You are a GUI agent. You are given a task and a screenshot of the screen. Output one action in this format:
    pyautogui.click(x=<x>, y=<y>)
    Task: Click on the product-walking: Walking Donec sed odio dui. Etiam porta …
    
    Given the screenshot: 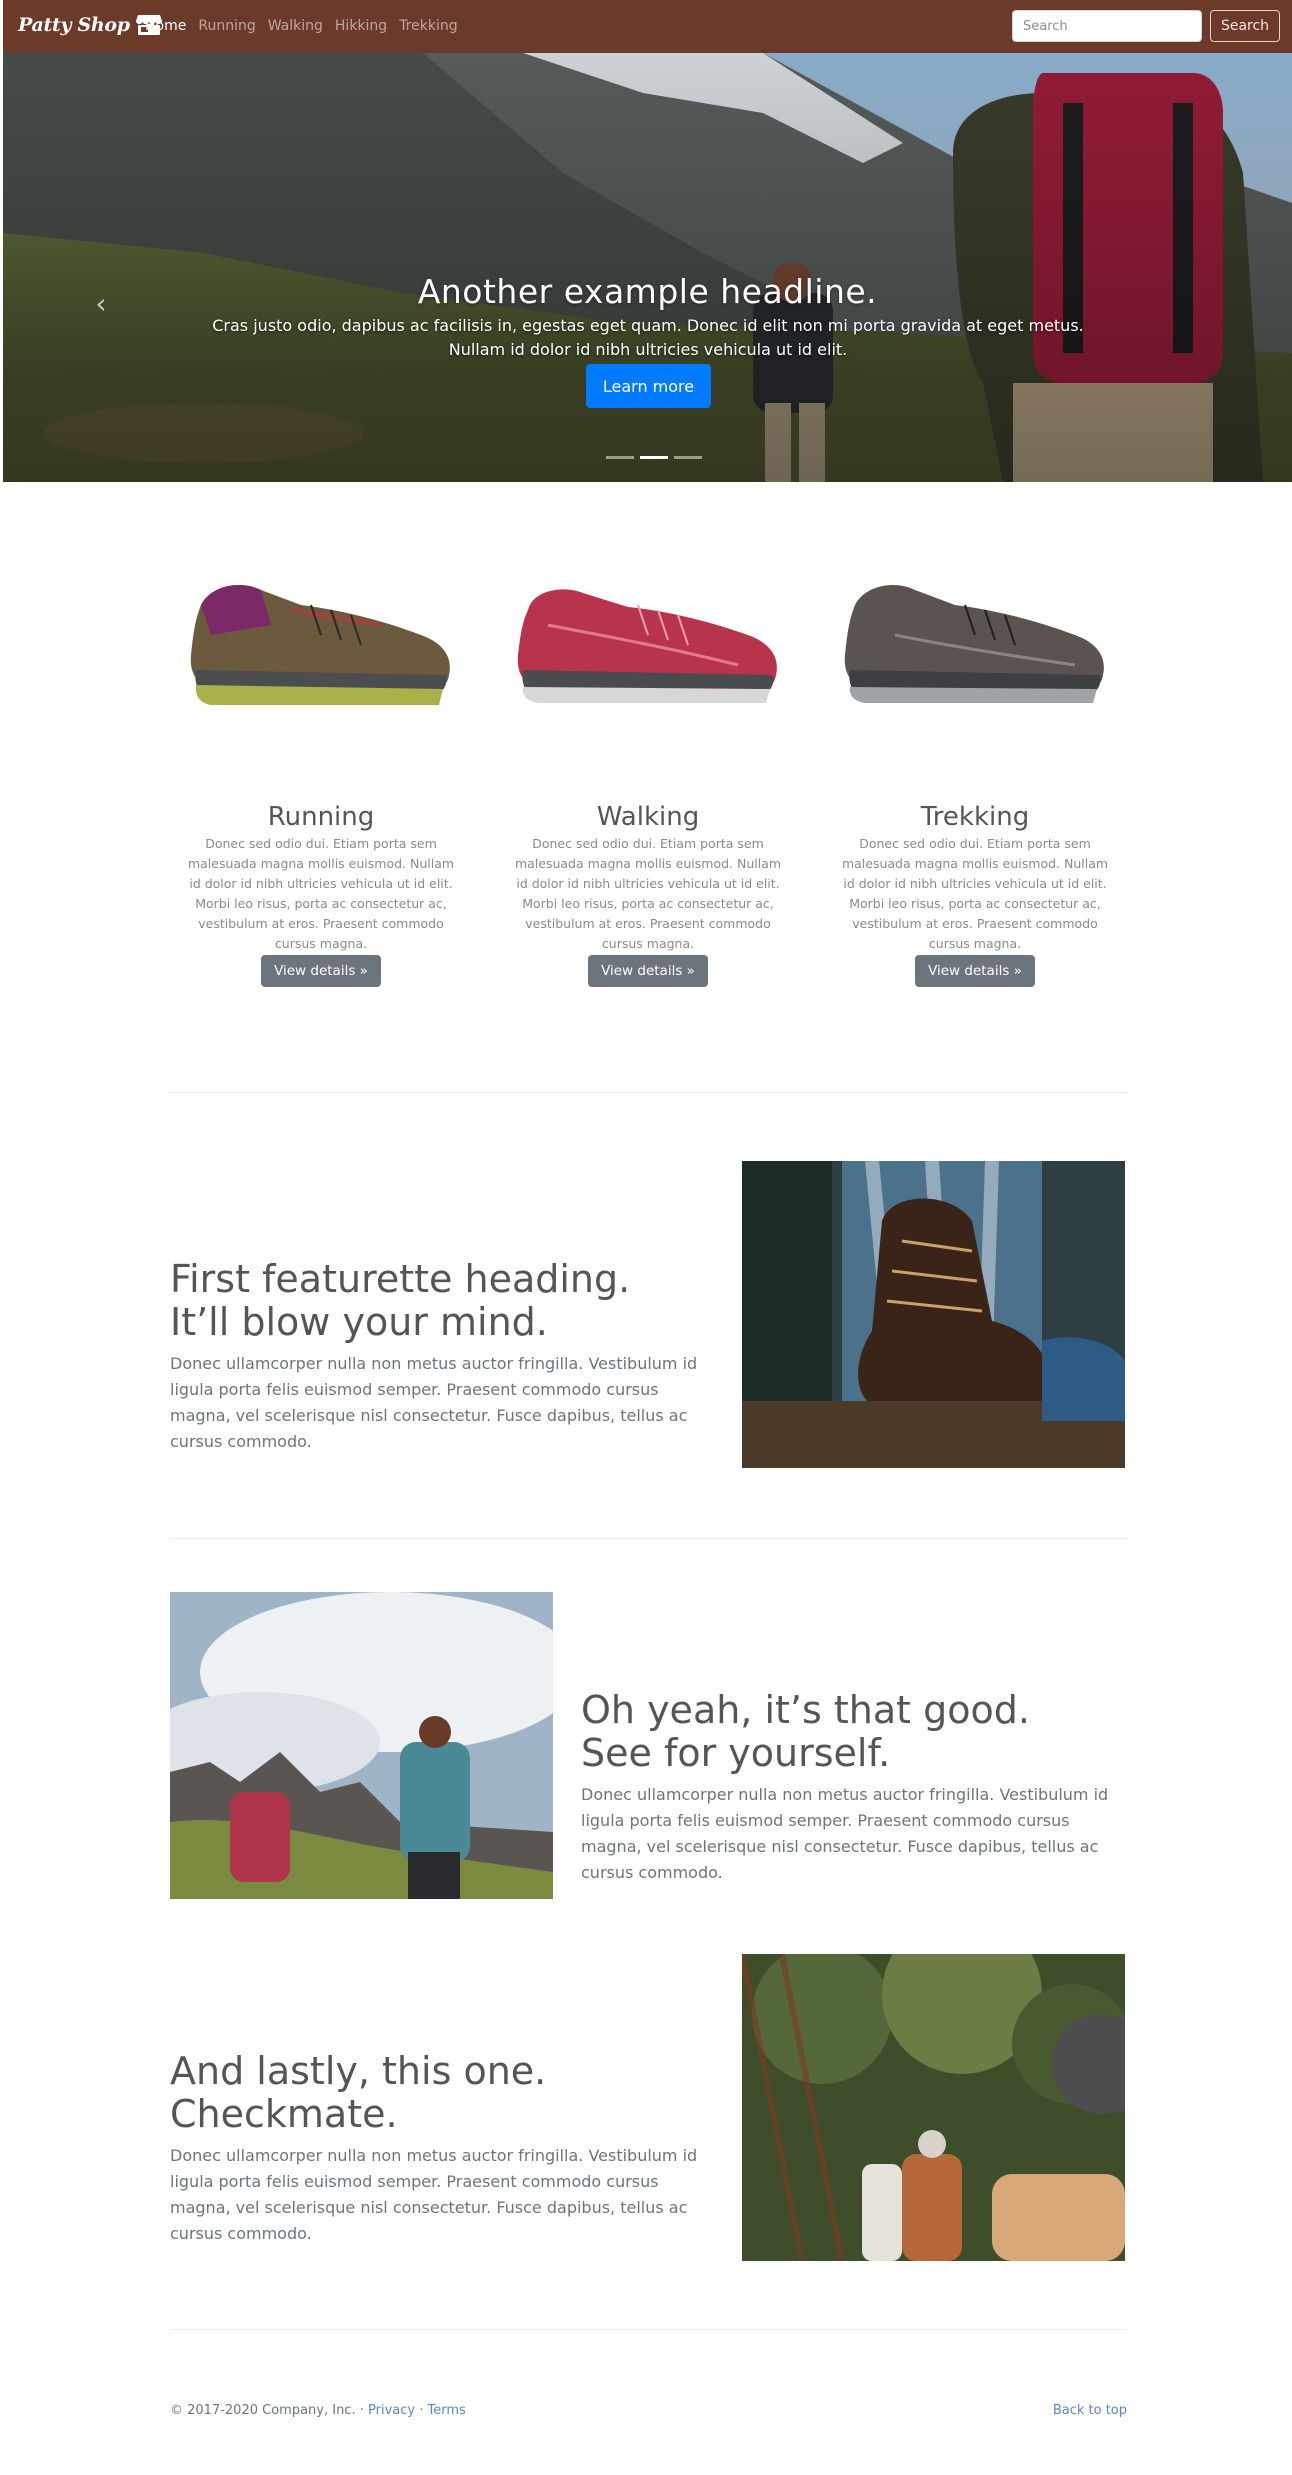 What is the action you would take?
    pyautogui.click(x=648, y=776)
    